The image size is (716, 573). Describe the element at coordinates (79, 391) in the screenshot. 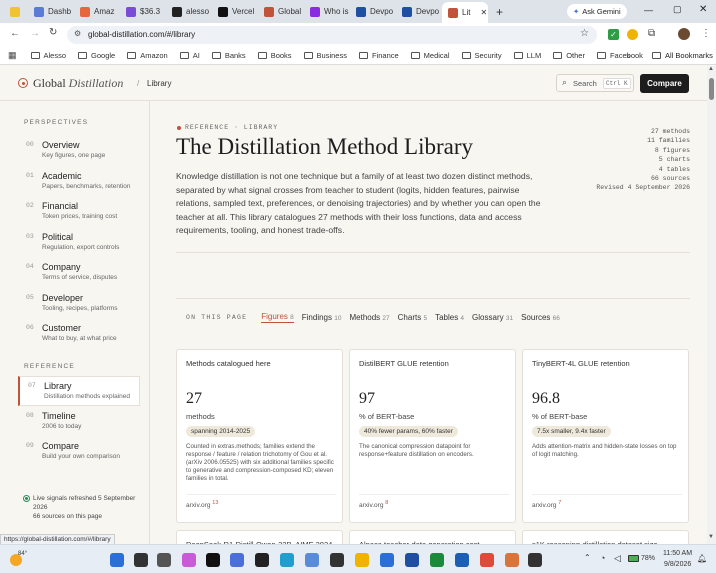

I see `sidebar-item-library: 07 Library Distillation methods explained` at that location.